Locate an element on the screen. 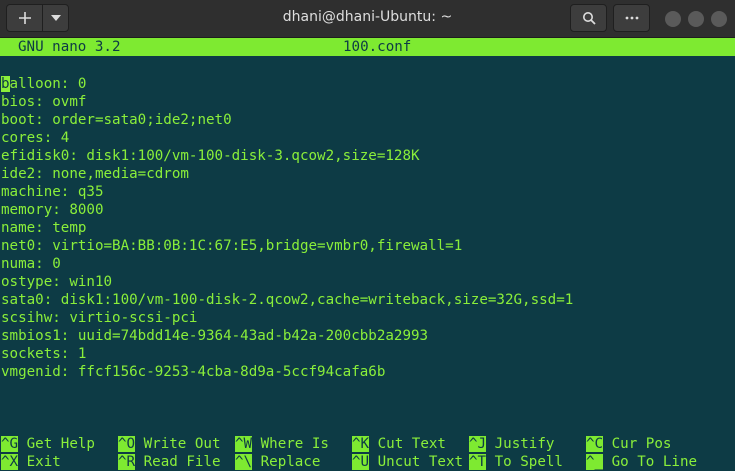 This screenshot has height=471, width=735. shortcut-item: ^X Exit is located at coordinates (31, 462).